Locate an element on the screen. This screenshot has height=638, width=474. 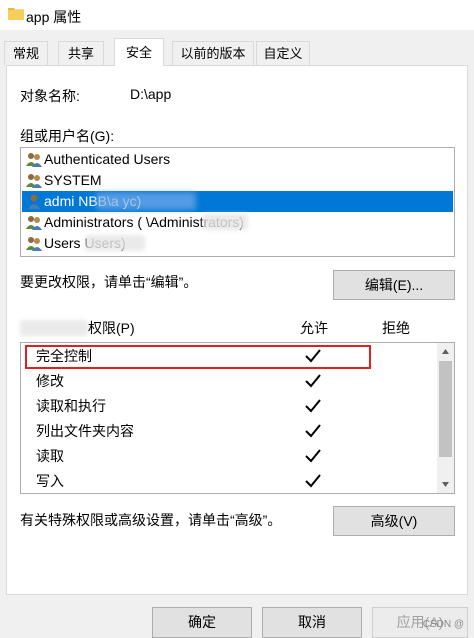
scroll-thumb is located at coordinates (445, 409).